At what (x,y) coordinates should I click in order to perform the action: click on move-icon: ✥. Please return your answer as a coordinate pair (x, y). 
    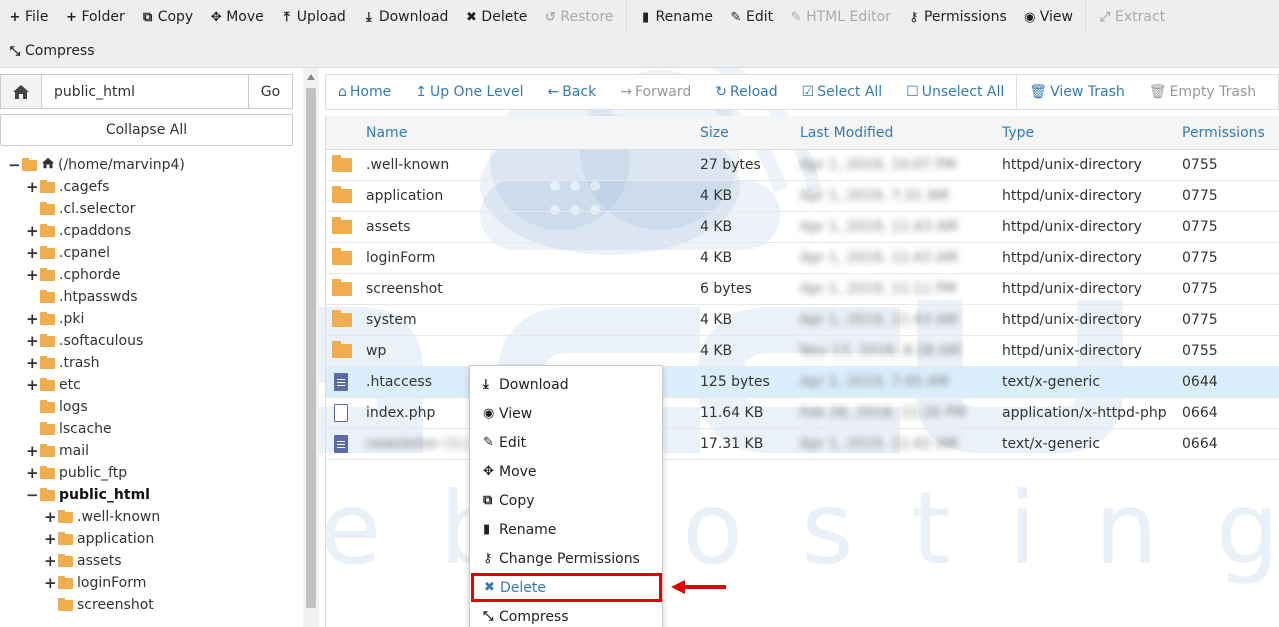
    Looking at the image, I should click on (488, 471).